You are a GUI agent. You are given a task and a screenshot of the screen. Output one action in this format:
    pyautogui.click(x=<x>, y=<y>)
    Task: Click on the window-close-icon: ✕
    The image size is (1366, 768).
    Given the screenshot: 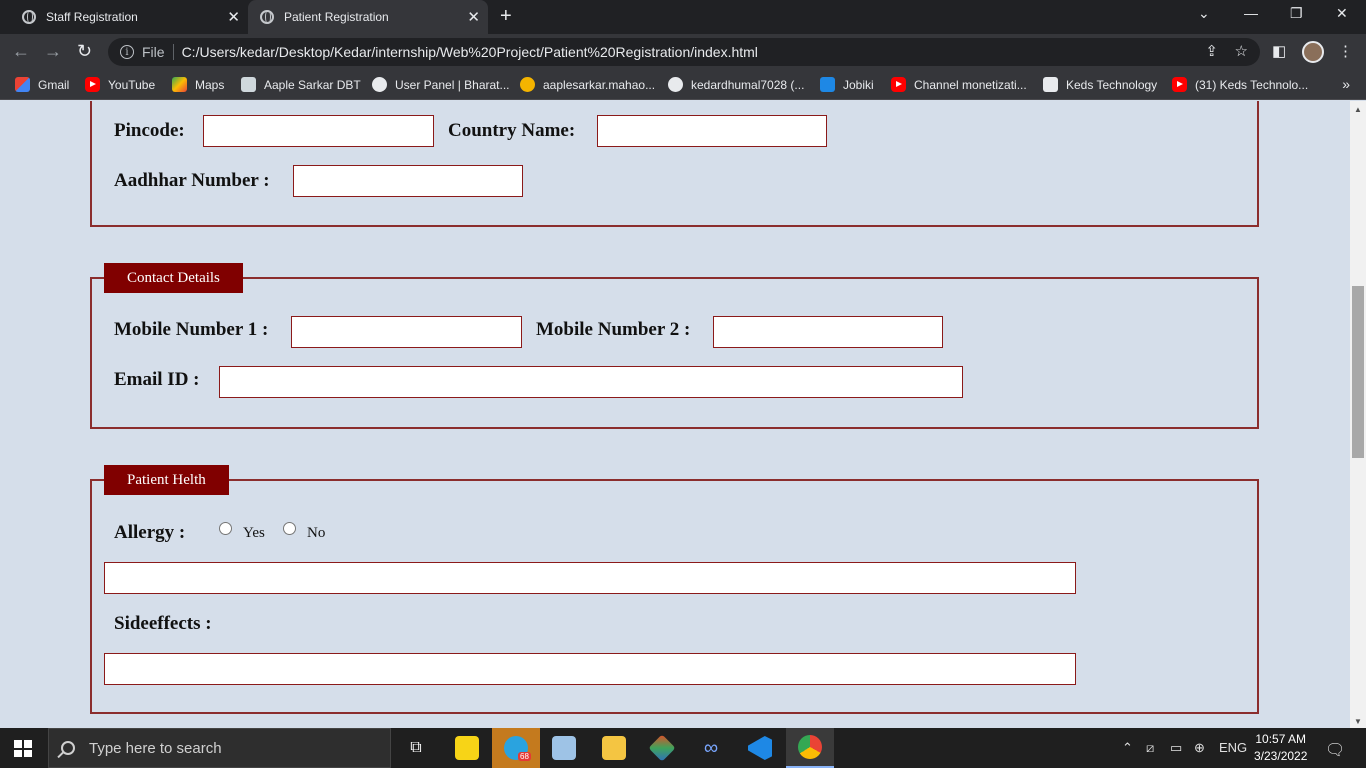 What is the action you would take?
    pyautogui.click(x=1342, y=13)
    